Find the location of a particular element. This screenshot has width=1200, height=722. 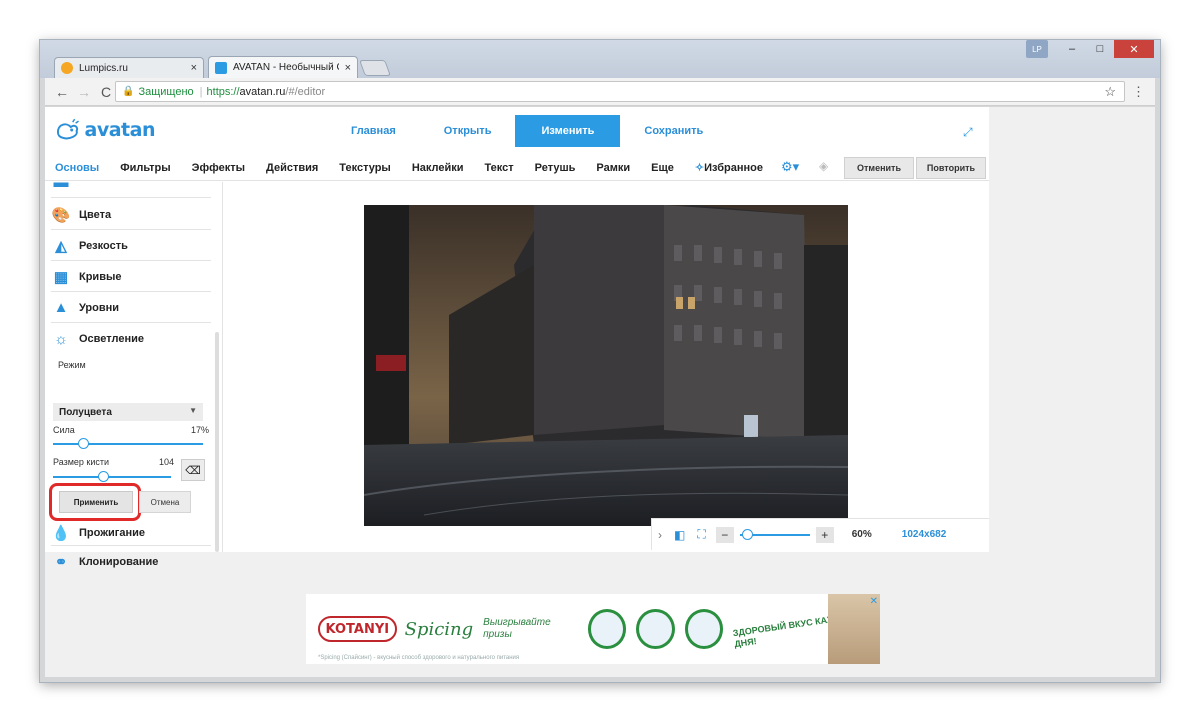

mode-select: Полуцвета ▼ is located at coordinates (128, 412).